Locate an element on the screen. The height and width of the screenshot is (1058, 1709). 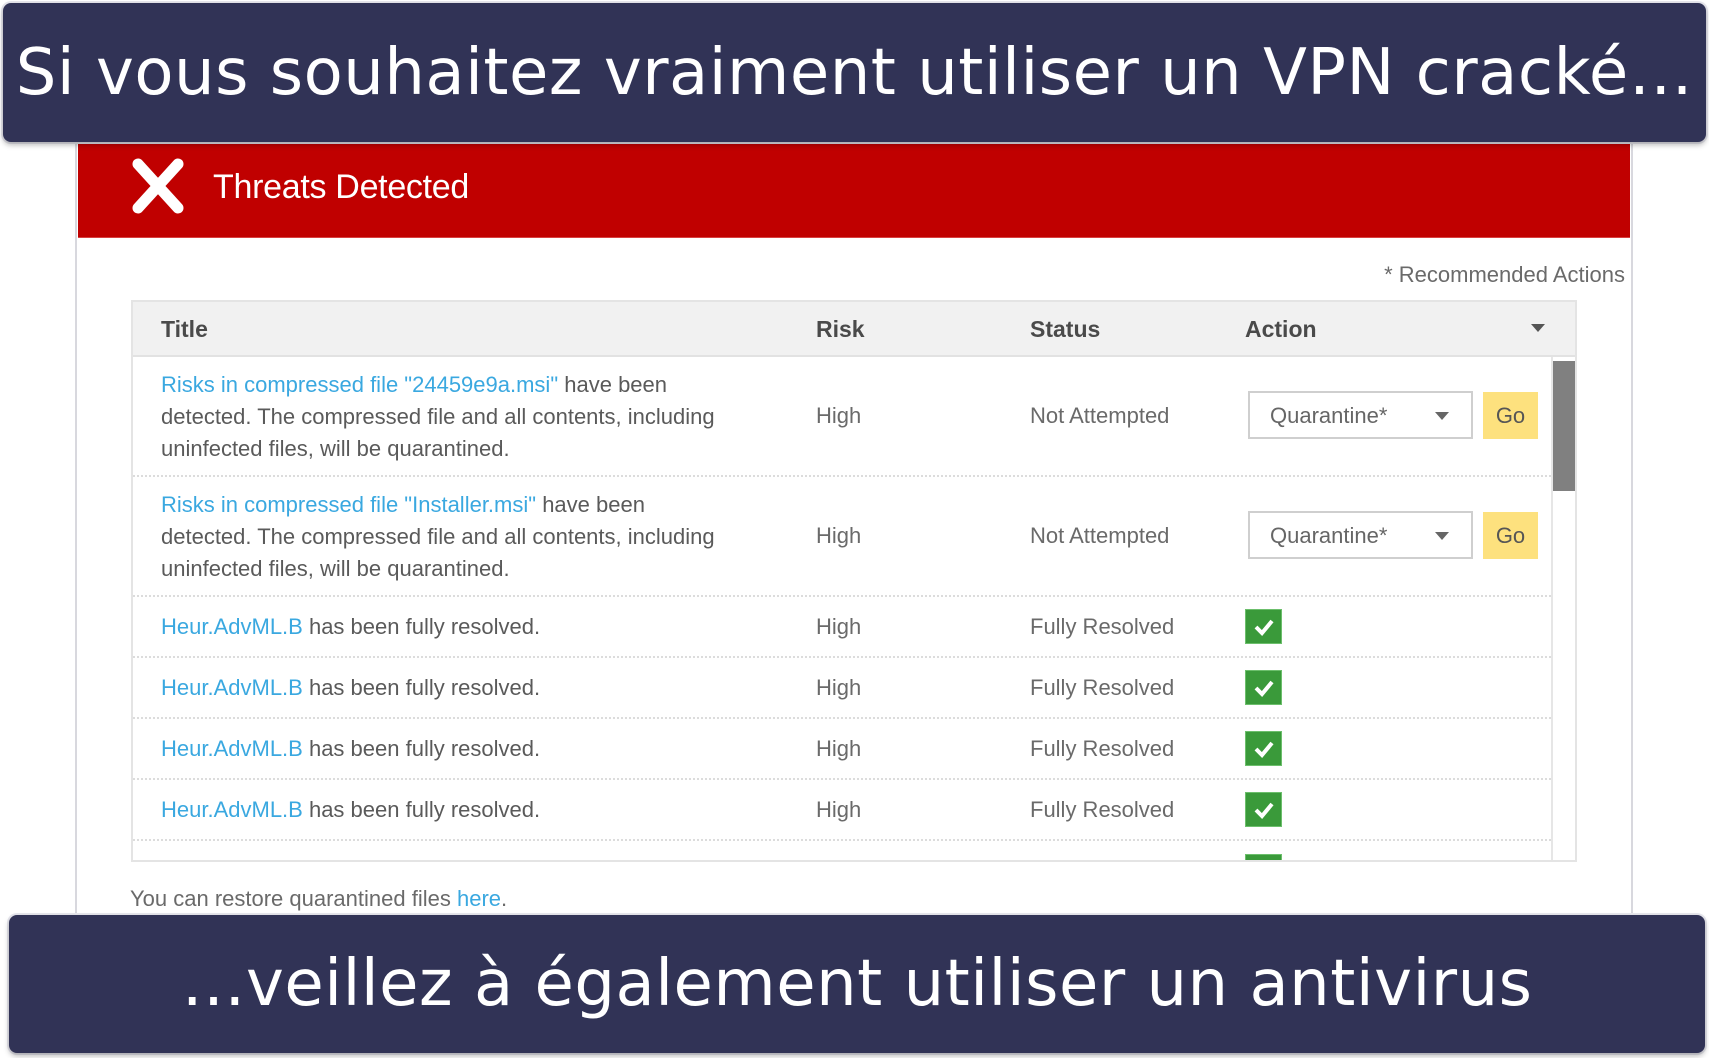
table-header: Title Risk Status Action is located at coordinates (854, 329).